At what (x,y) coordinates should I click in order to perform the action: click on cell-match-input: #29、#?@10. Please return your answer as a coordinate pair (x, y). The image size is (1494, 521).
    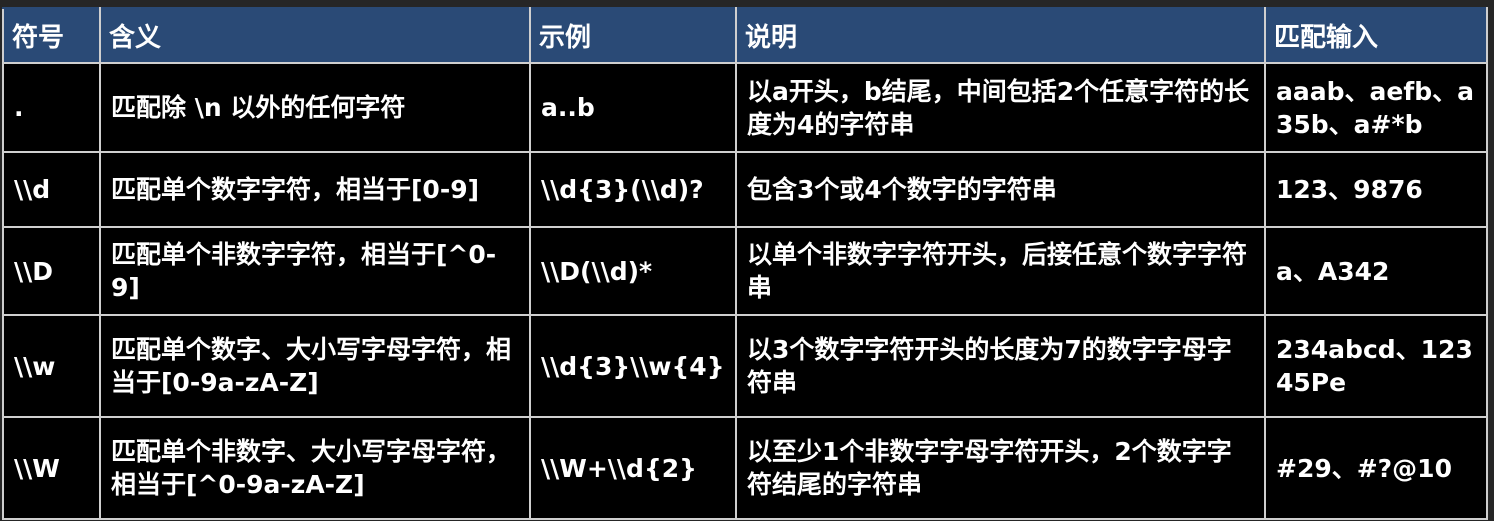
    Looking at the image, I should click on (1376, 468).